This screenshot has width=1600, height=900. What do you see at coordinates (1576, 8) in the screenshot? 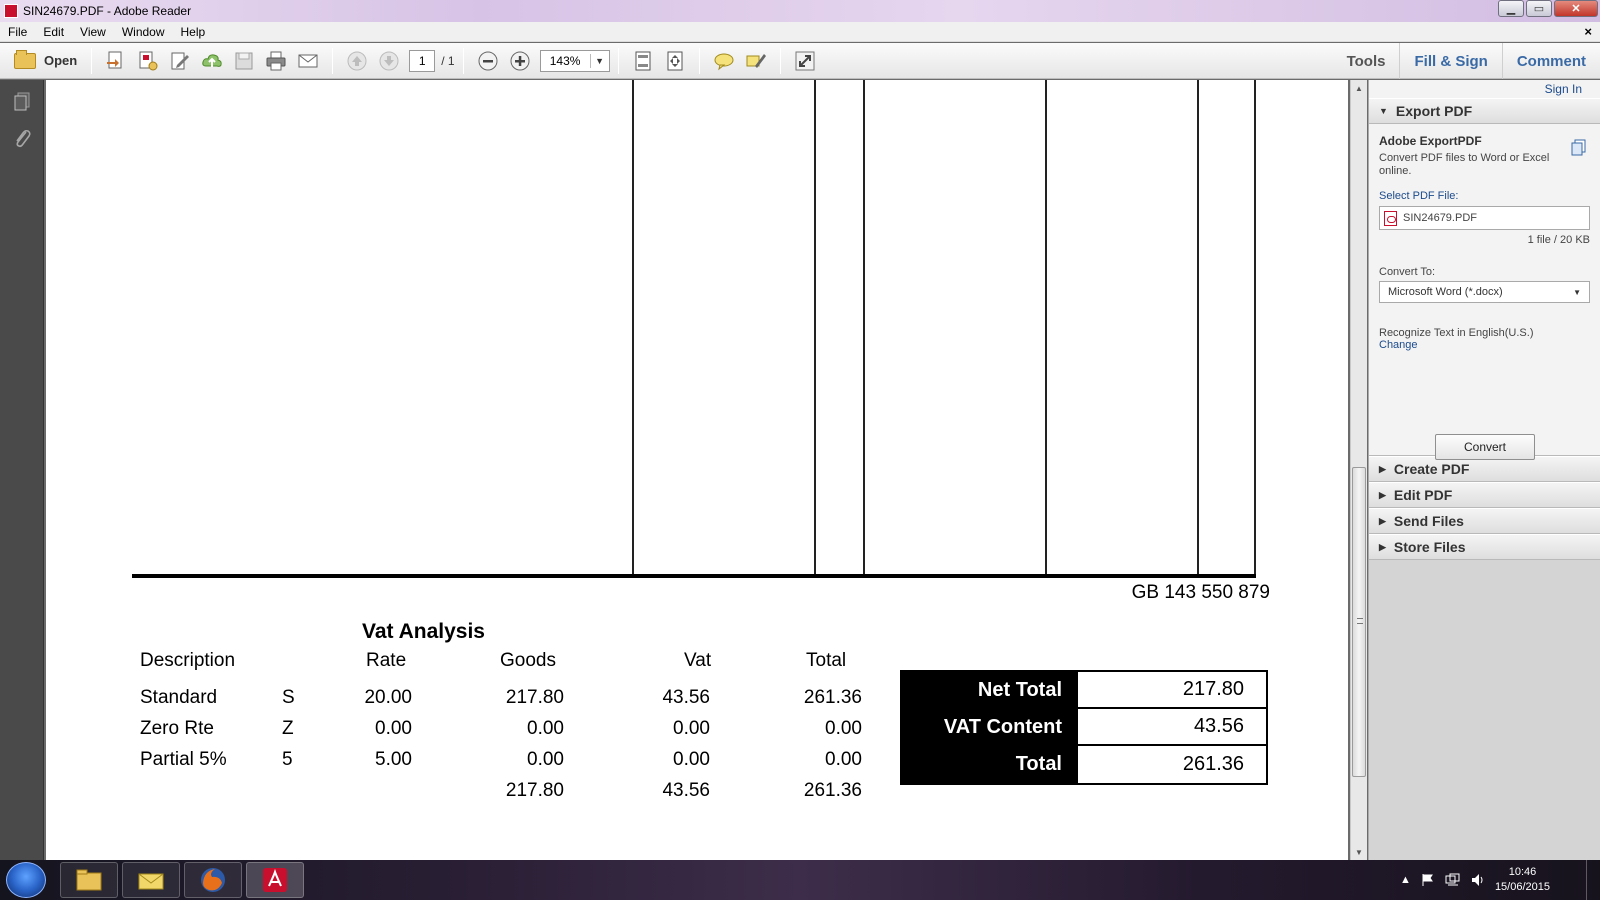
I see `close-button: ✕` at bounding box center [1576, 8].